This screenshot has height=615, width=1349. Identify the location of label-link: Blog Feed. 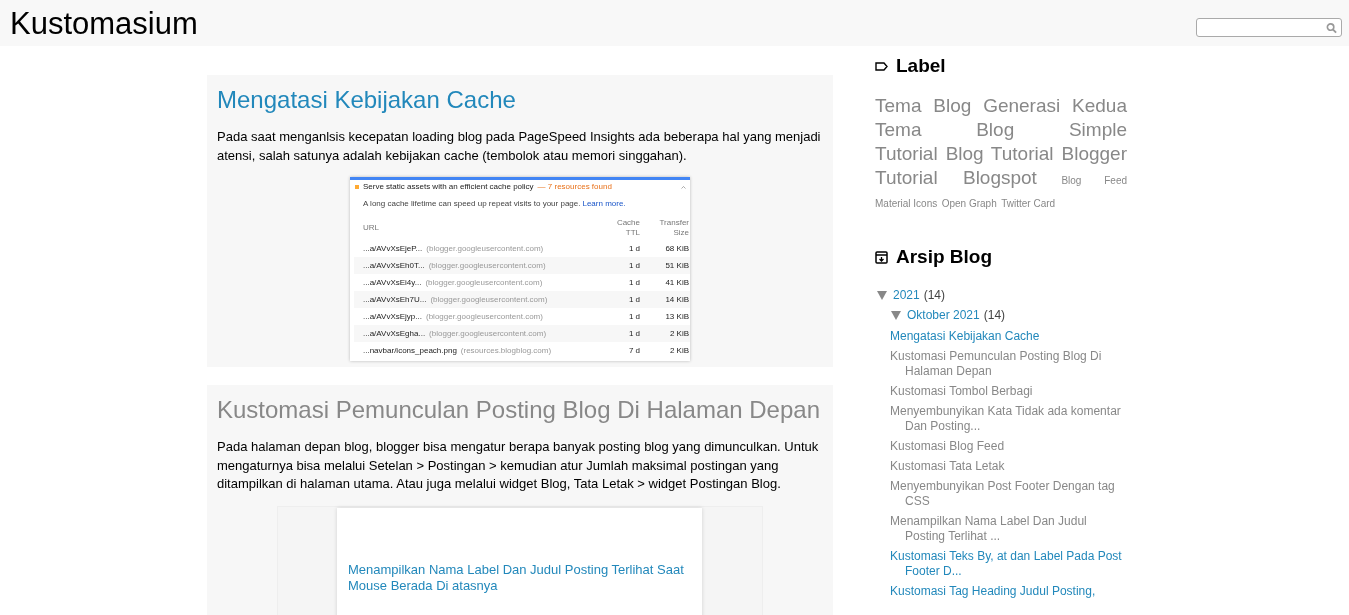
(1094, 180).